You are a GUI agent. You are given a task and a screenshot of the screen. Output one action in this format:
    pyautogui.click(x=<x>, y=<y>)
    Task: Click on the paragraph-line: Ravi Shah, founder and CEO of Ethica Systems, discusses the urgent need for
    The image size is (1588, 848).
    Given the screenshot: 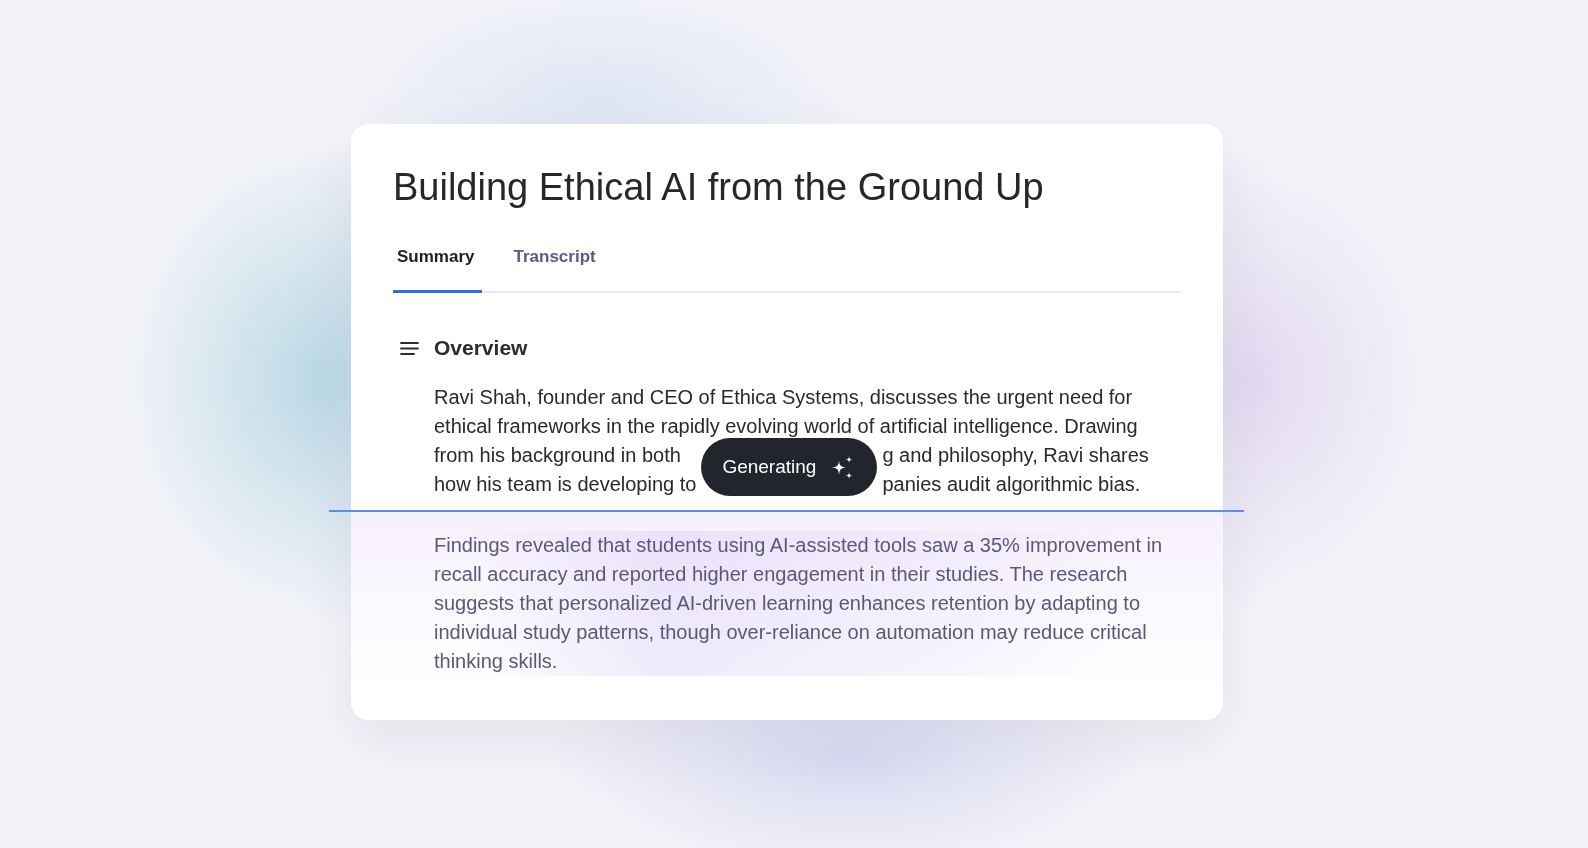 What is the action you would take?
    pyautogui.click(x=784, y=397)
    